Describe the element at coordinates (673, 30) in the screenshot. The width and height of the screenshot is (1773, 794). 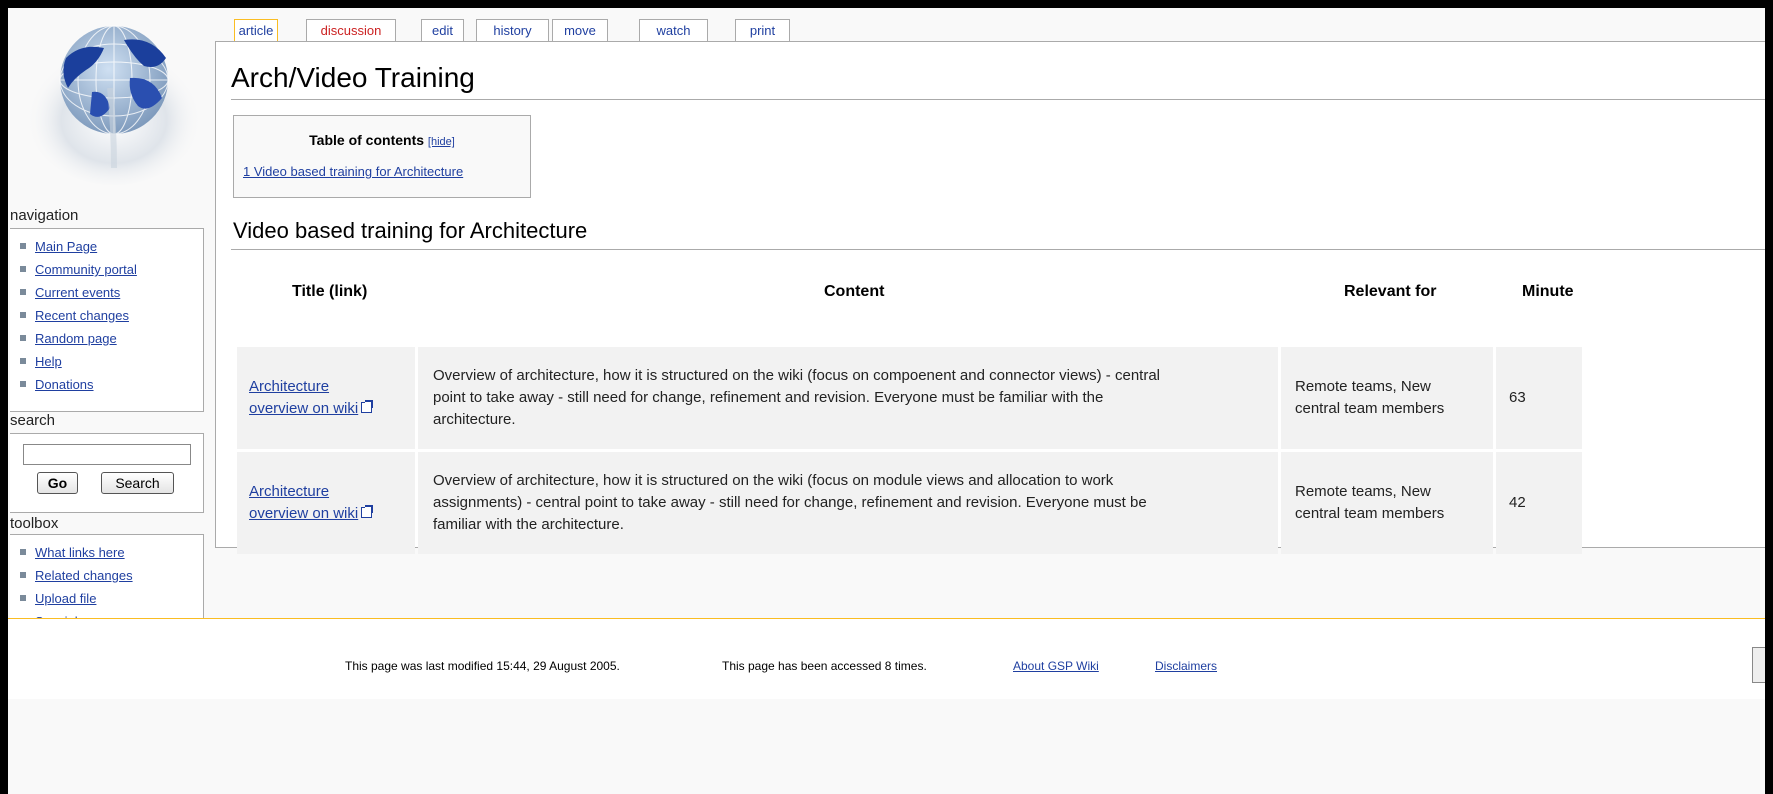
I see `tab-watch: watch` at that location.